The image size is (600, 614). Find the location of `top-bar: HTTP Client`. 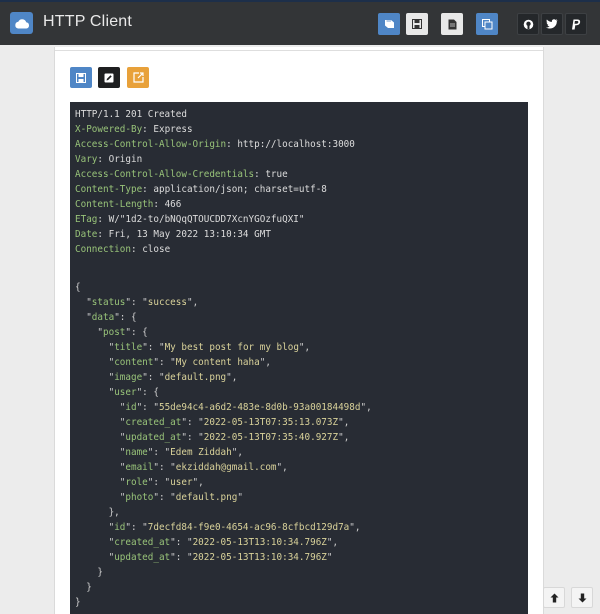

top-bar: HTTP Client is located at coordinates (300, 22).